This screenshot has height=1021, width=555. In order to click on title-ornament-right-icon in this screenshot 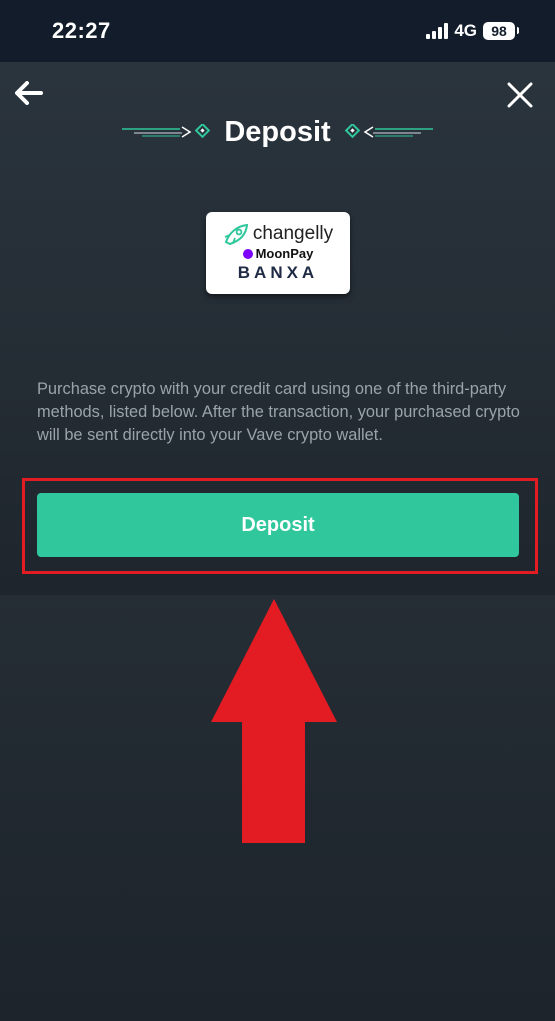, I will do `click(388, 131)`.